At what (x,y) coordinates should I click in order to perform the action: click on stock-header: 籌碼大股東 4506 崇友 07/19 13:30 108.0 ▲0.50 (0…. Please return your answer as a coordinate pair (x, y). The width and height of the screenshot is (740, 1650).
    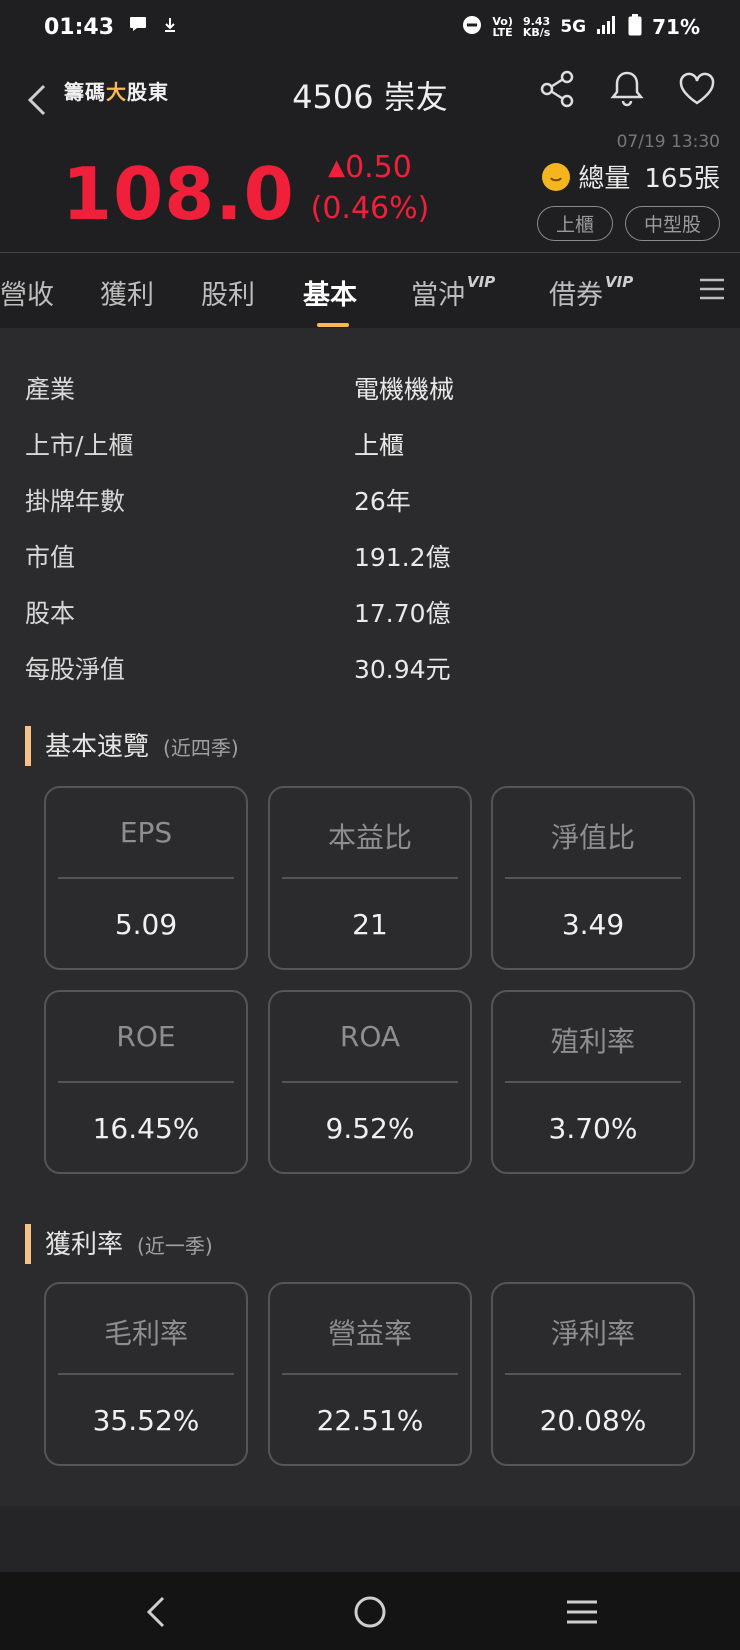
    Looking at the image, I should click on (370, 153).